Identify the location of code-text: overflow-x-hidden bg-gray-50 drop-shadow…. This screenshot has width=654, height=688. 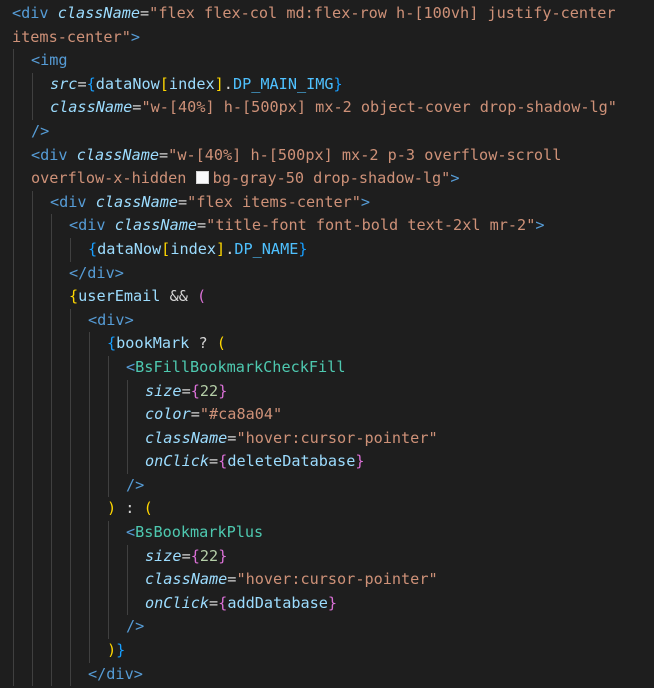
(245, 179).